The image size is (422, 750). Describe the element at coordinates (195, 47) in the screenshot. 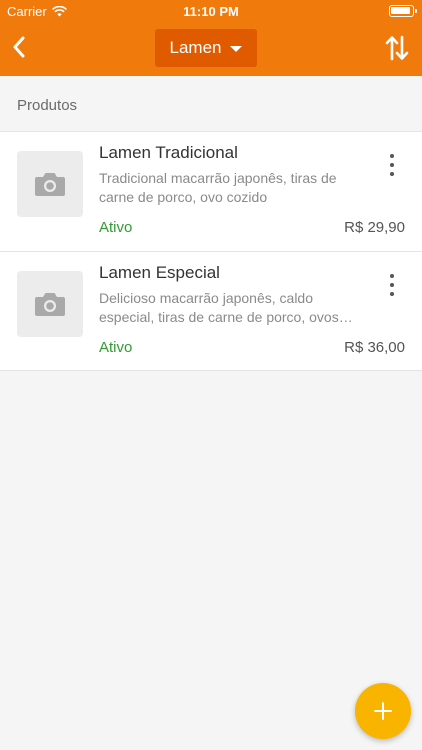

I see `category-label: Lamen` at that location.